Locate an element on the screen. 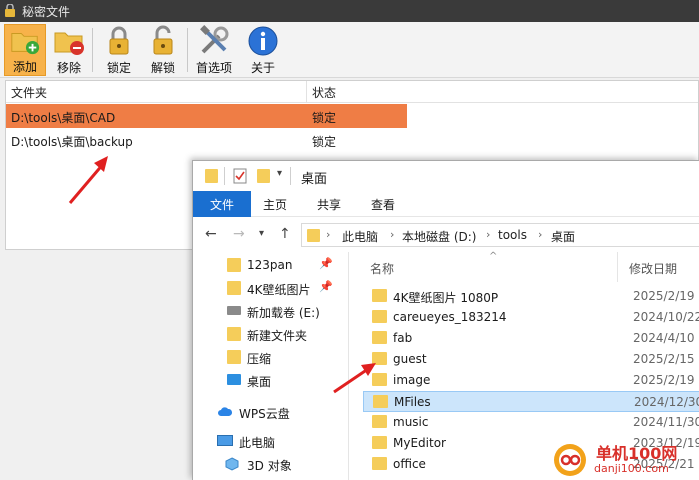 This screenshot has height=480, width=699. column-status: 状态 is located at coordinates (324, 92).